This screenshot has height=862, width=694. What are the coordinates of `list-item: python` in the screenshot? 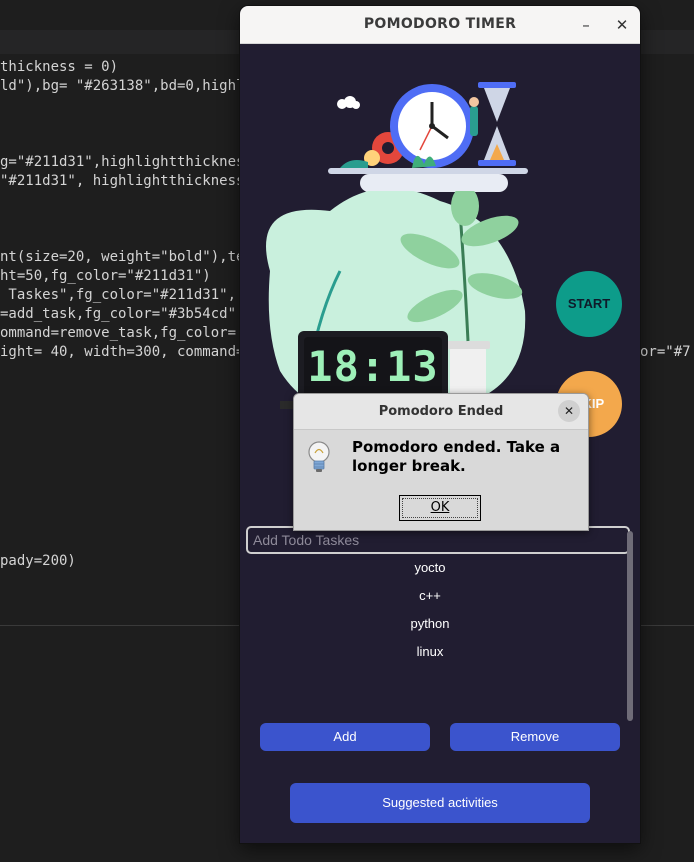 It's located at (430, 628).